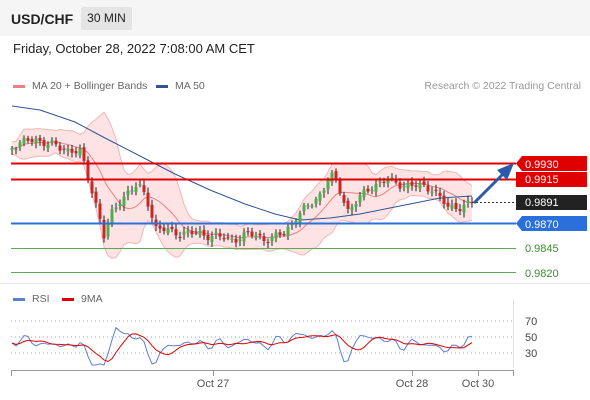  What do you see at coordinates (542, 203) in the screenshot?
I see `tag-2-text: 0.9891` at bounding box center [542, 203].